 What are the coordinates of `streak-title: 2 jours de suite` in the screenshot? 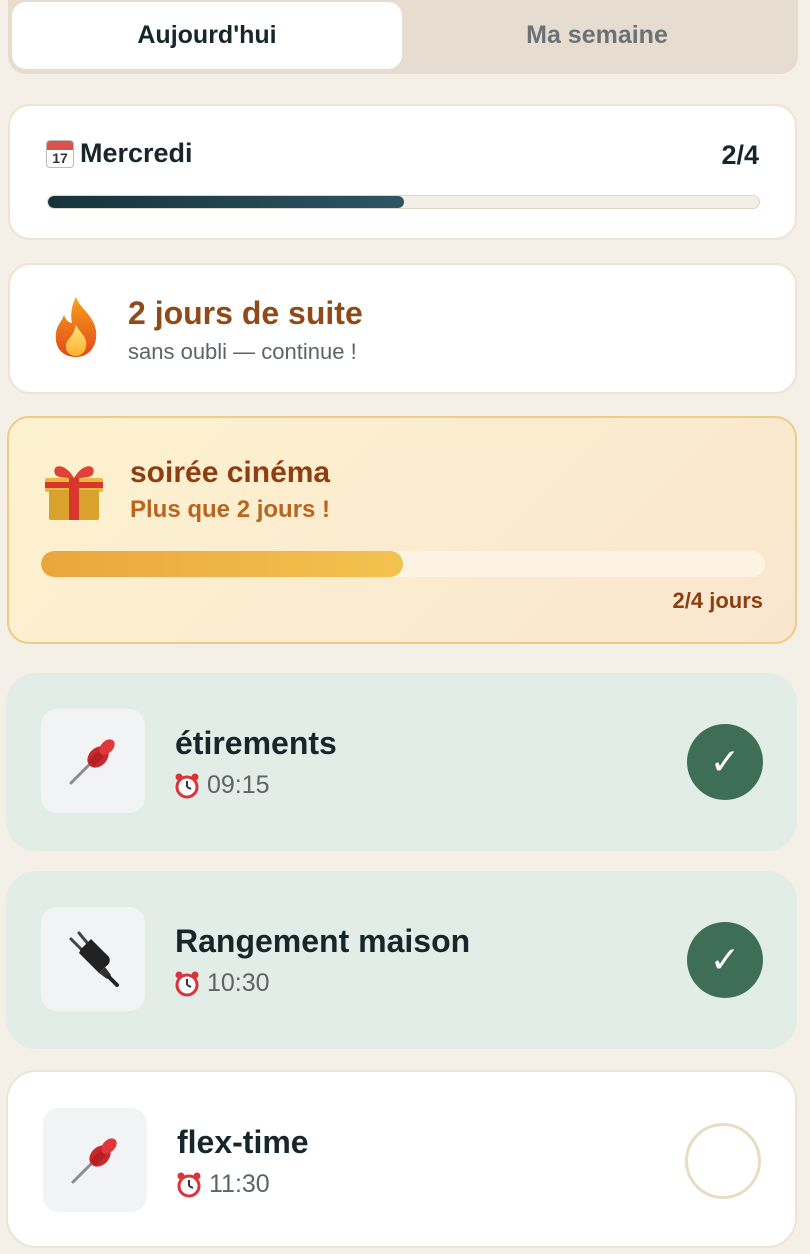 It's located at (245, 313).